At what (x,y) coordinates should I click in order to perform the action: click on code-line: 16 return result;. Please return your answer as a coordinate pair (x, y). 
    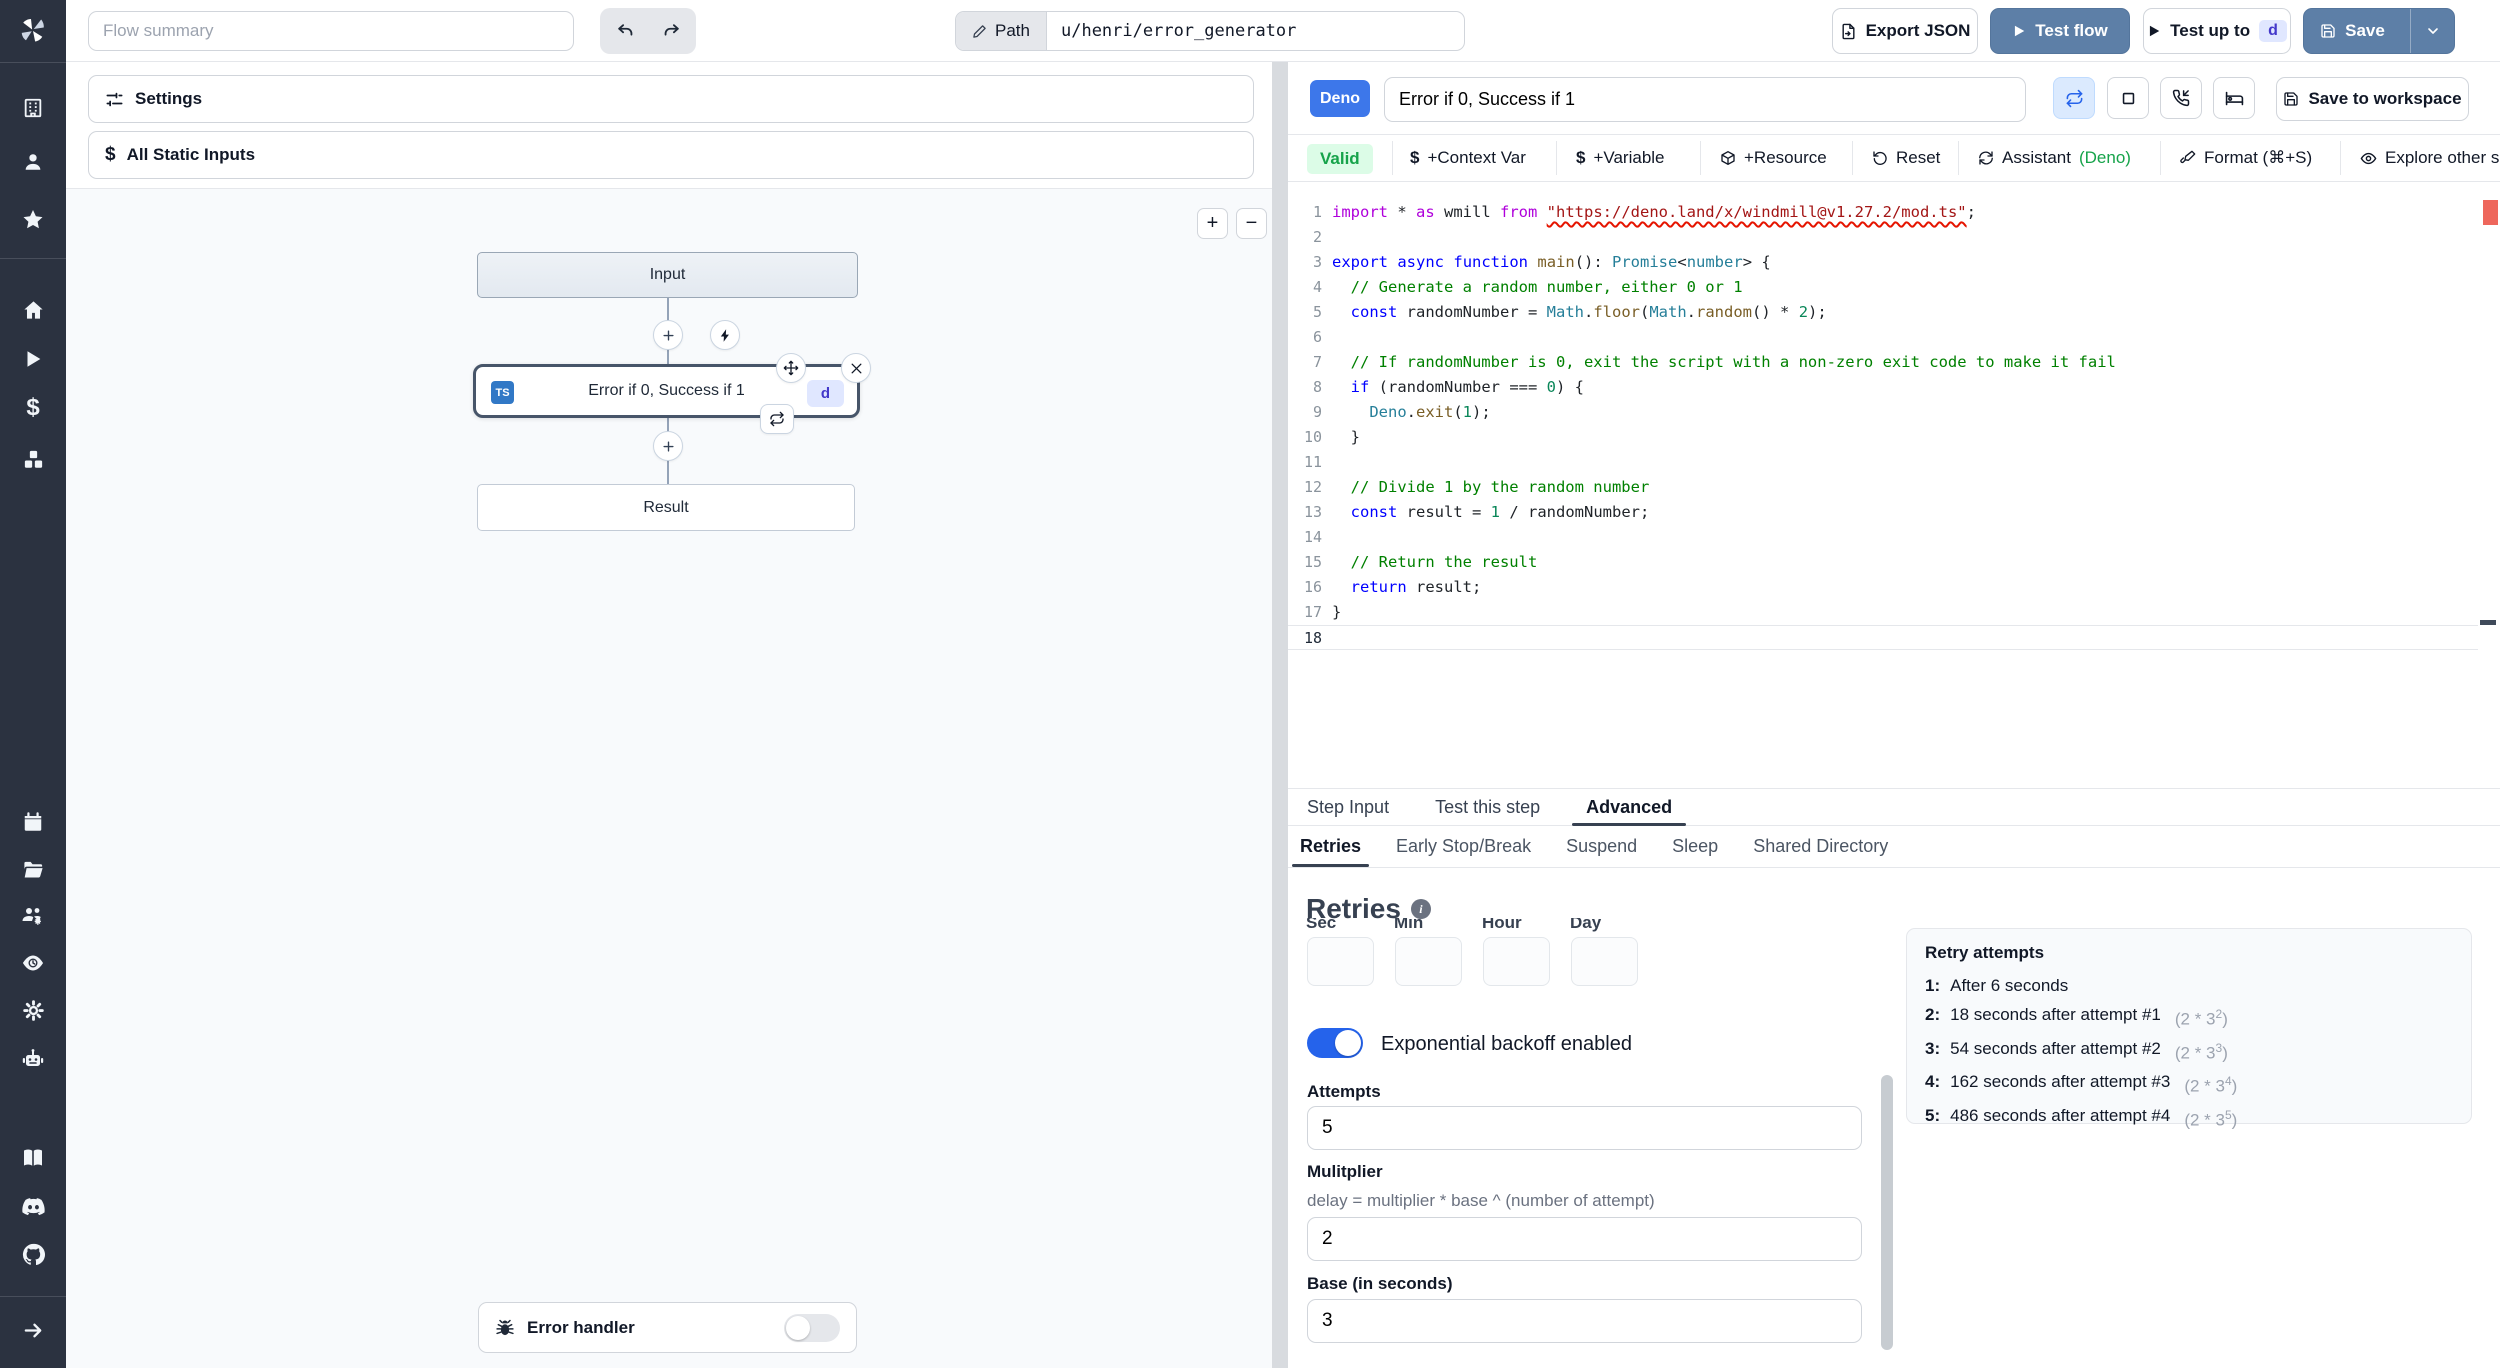
    Looking at the image, I should click on (1883, 587).